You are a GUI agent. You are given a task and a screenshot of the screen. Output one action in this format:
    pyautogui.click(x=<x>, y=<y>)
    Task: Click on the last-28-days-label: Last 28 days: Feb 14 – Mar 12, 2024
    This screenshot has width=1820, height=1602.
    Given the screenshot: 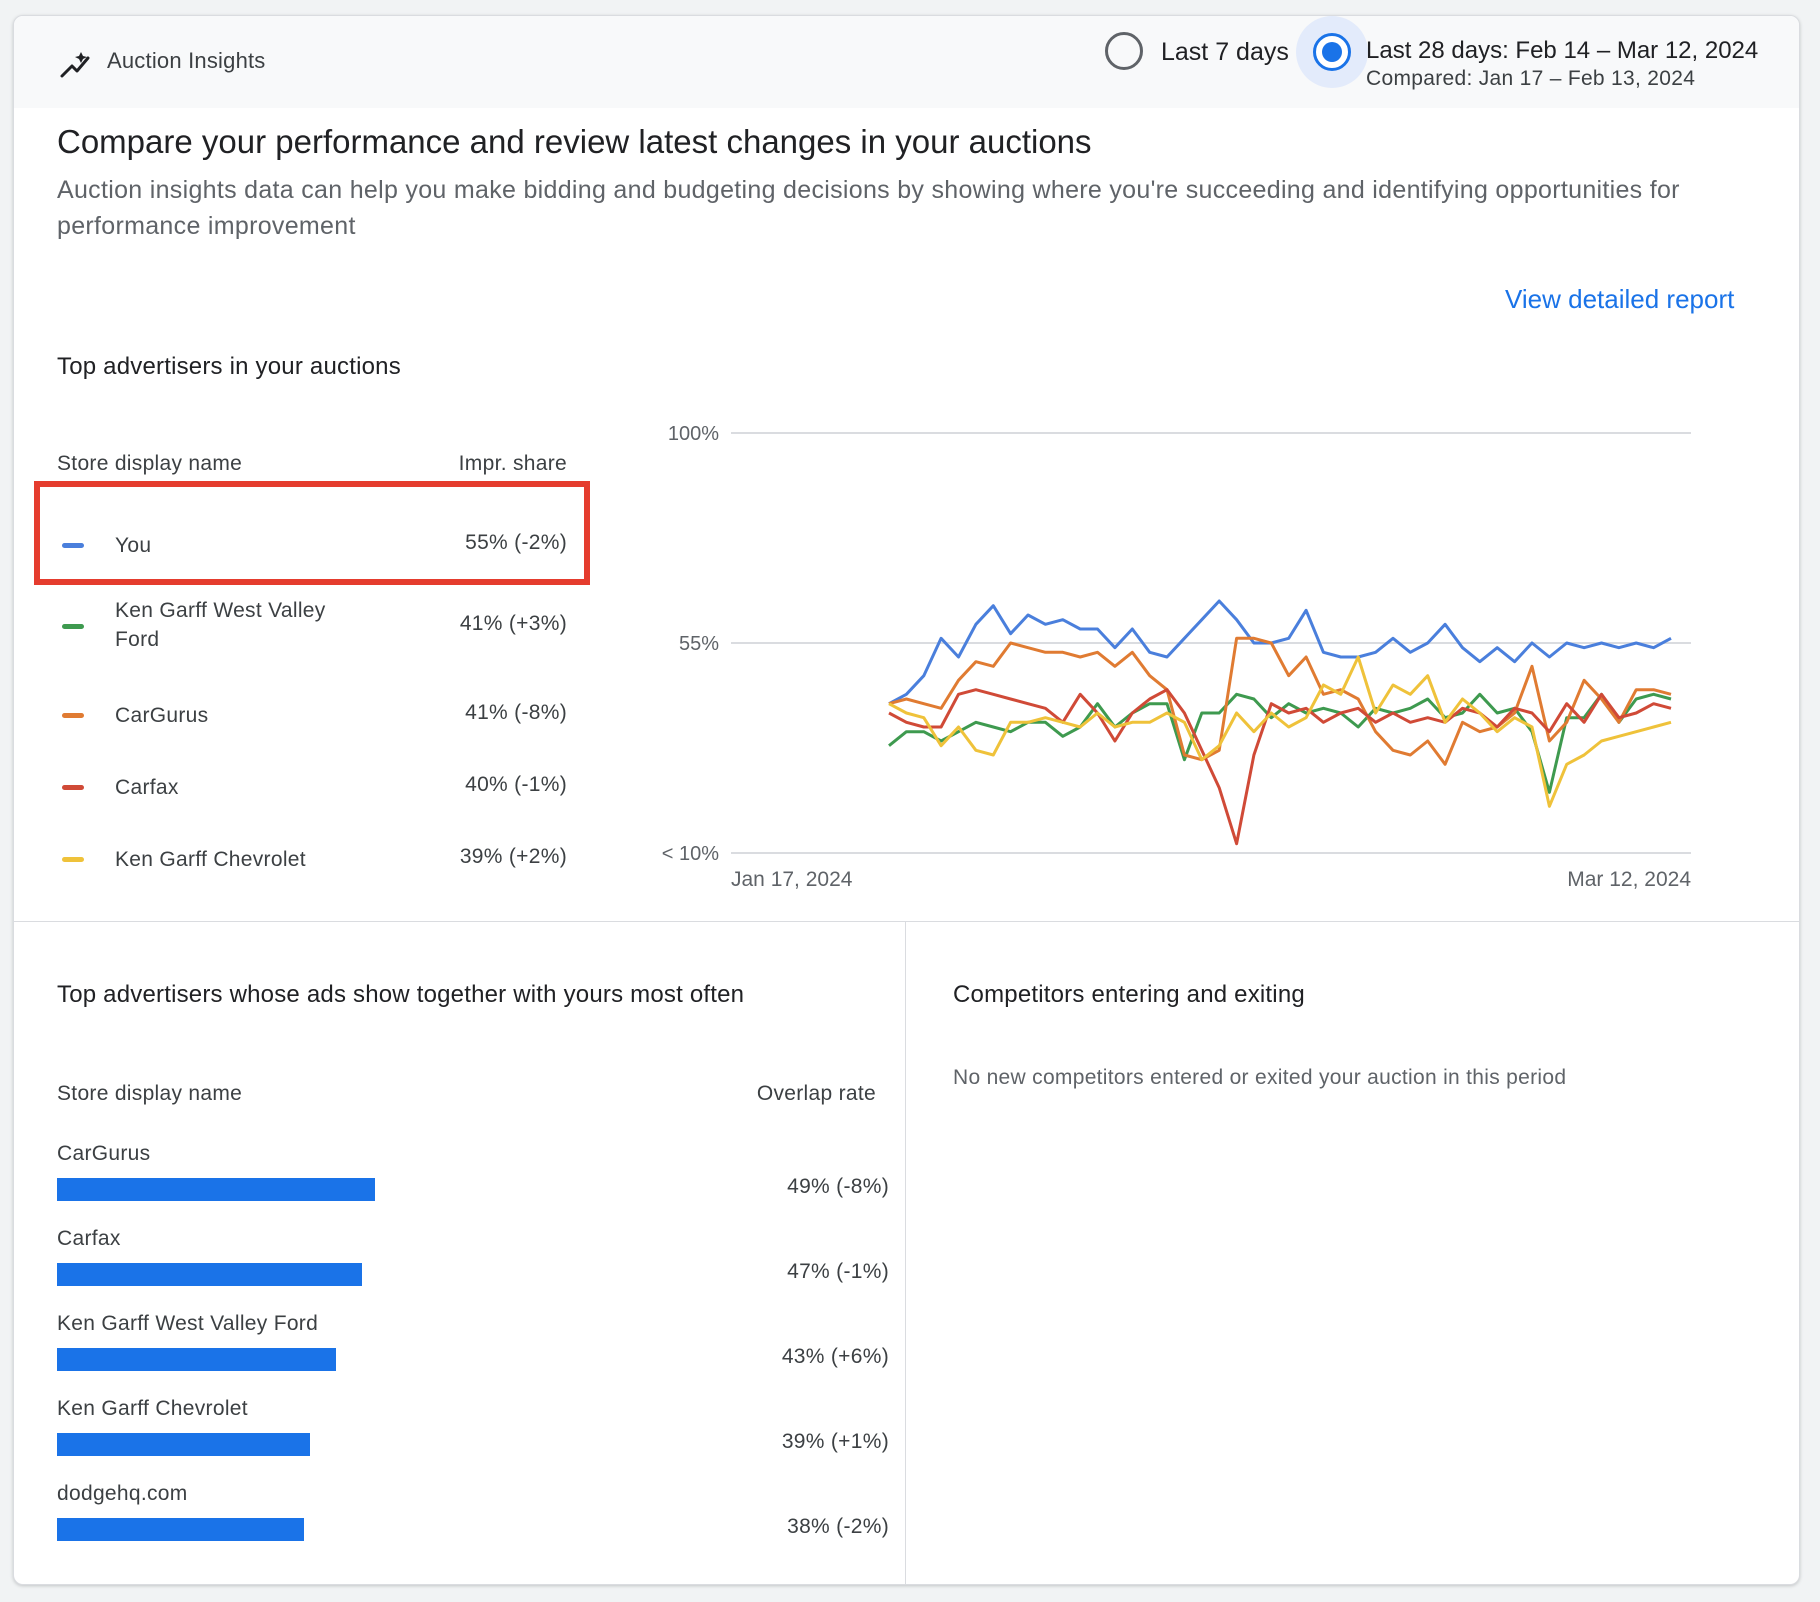 What is the action you would take?
    pyautogui.click(x=1562, y=51)
    